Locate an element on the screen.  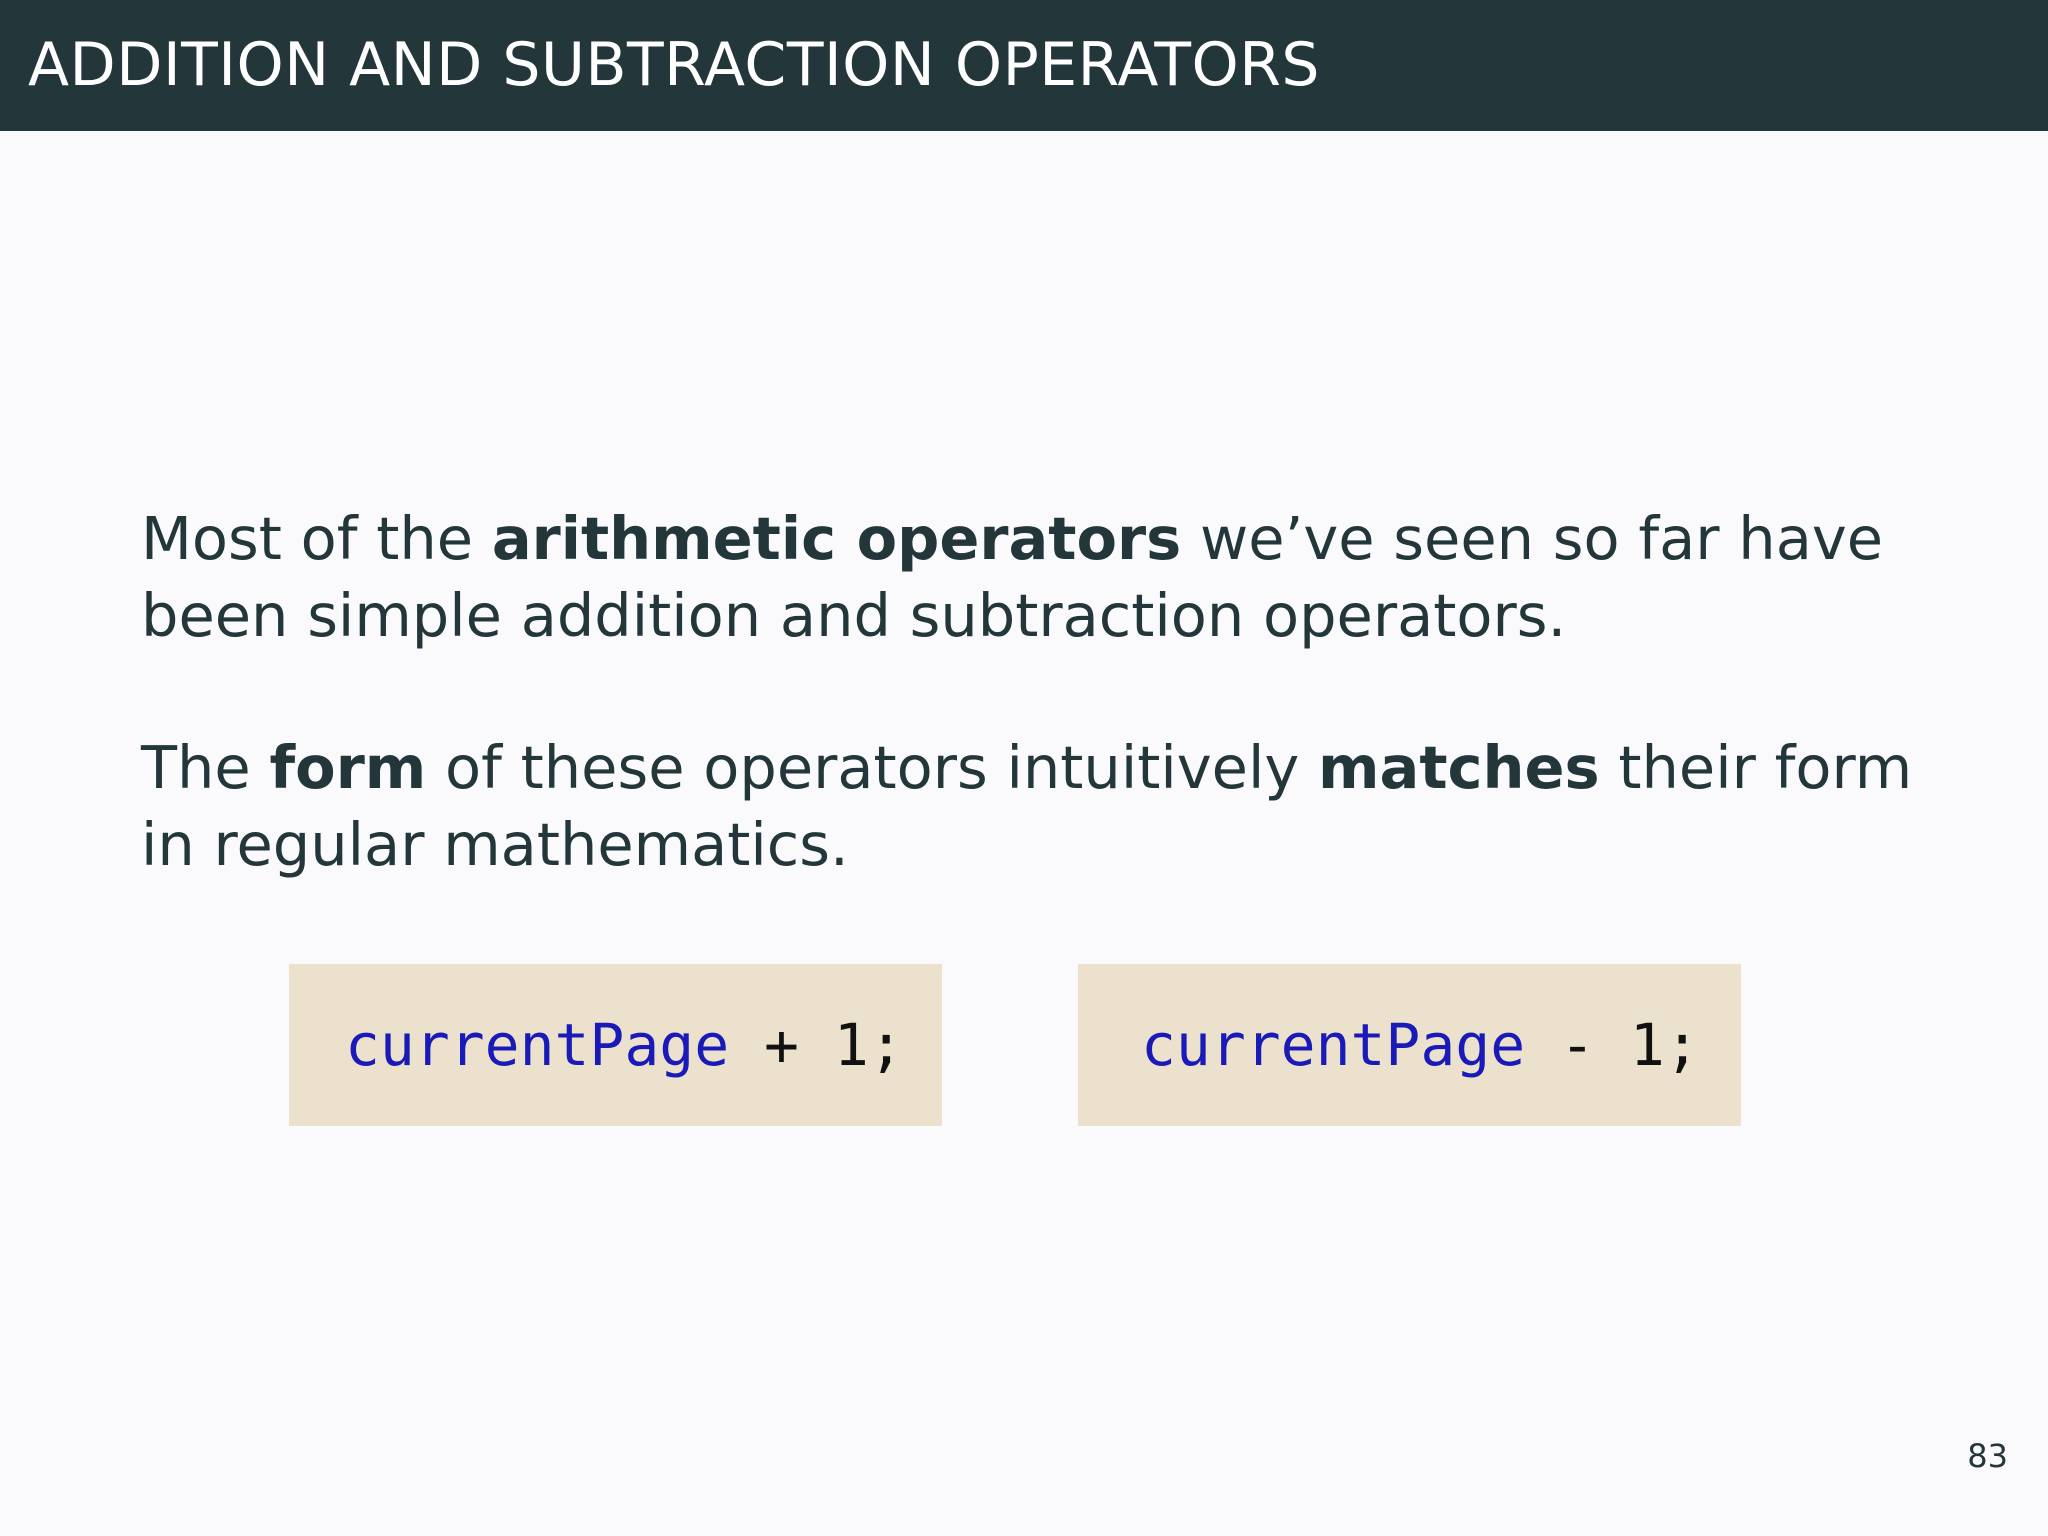
paragraph-text: The is located at coordinates (205, 767).